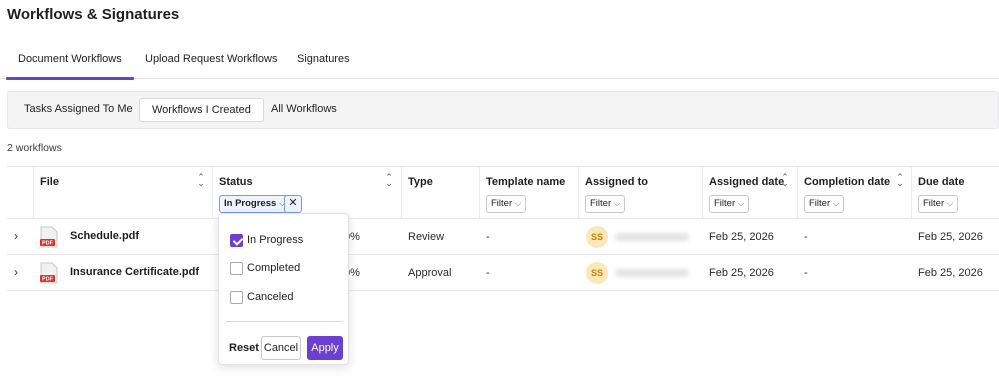 The width and height of the screenshot is (999, 378). I want to click on status-option-label: In Progress, so click(275, 240).